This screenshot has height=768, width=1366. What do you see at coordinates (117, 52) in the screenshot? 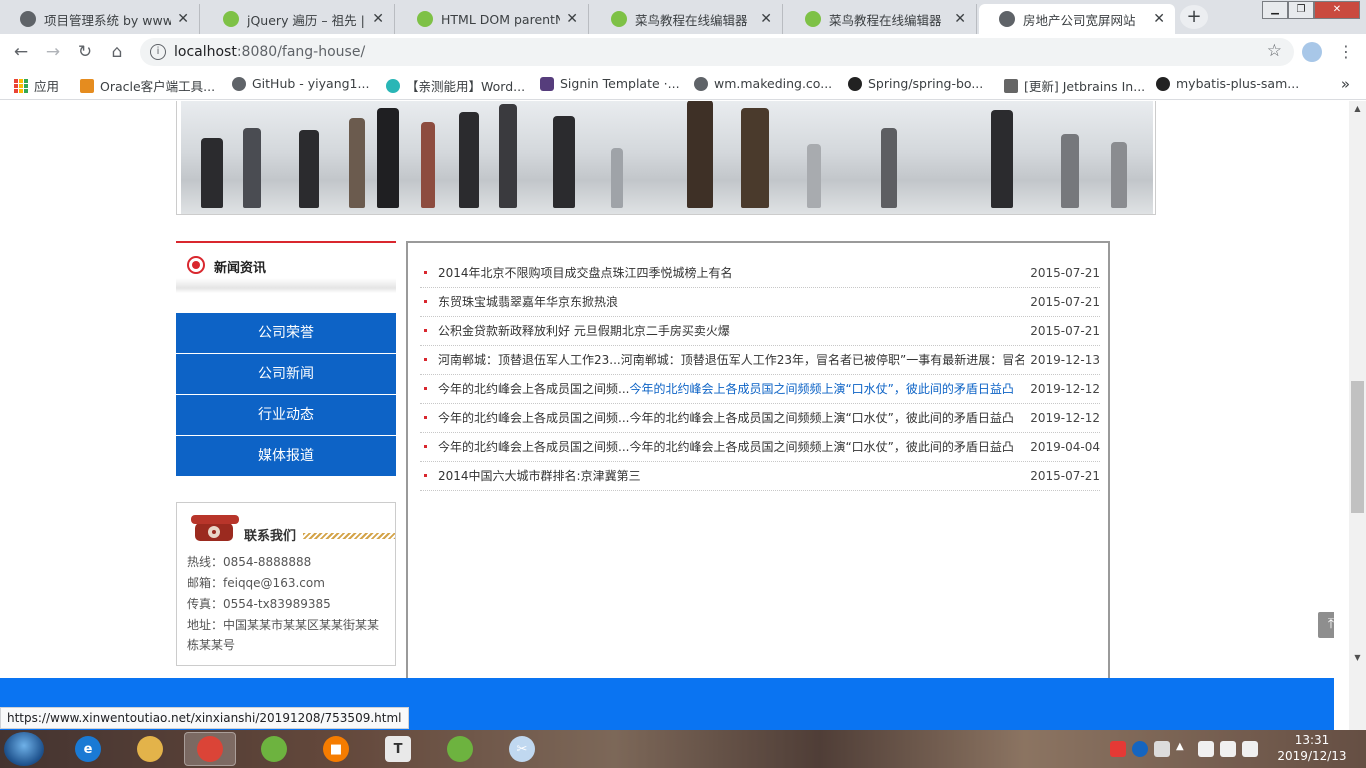
I see `home-icon: ⌂` at bounding box center [117, 52].